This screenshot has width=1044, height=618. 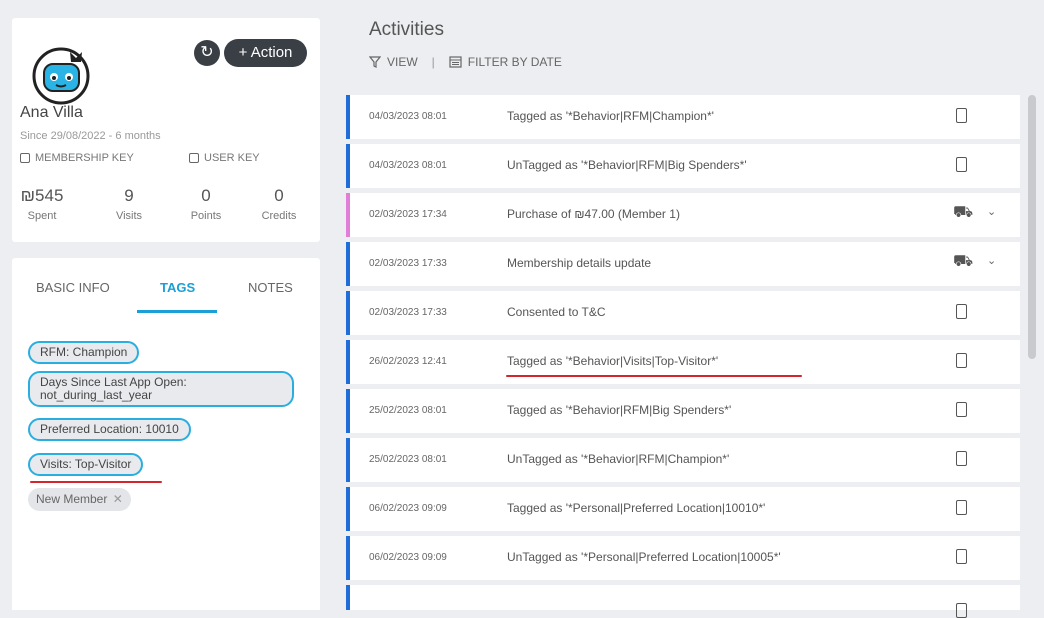 What do you see at coordinates (84, 158) in the screenshot?
I see `membership-key-label: MEMBERSHIP KEY` at bounding box center [84, 158].